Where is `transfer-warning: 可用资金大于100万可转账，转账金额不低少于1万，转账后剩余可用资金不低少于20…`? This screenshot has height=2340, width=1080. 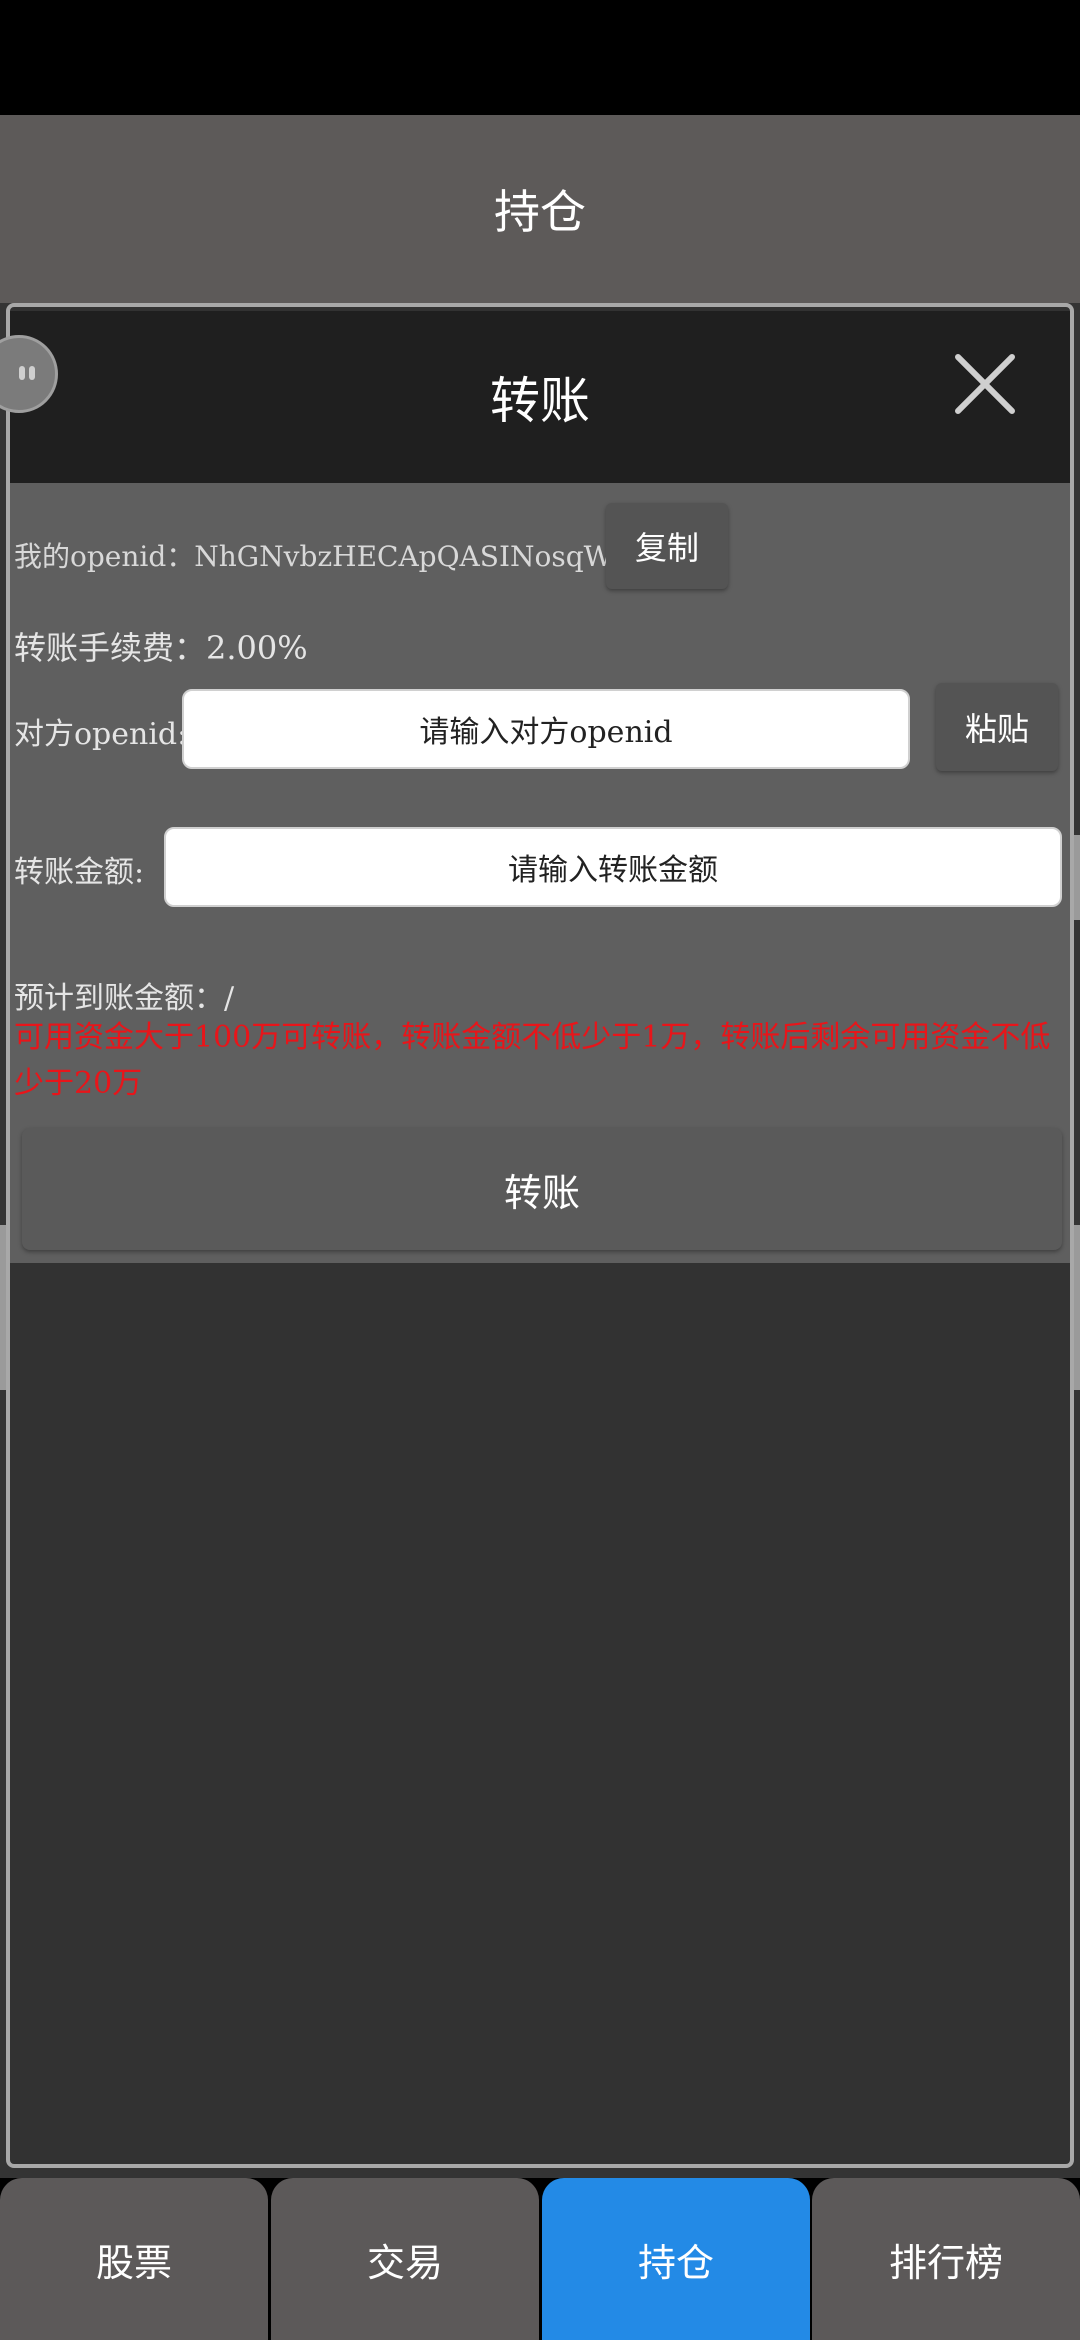 transfer-warning: 可用资金大于100万可转账，转账金额不低少于1万，转账后剩余可用资金不低少于20… is located at coordinates (532, 1060).